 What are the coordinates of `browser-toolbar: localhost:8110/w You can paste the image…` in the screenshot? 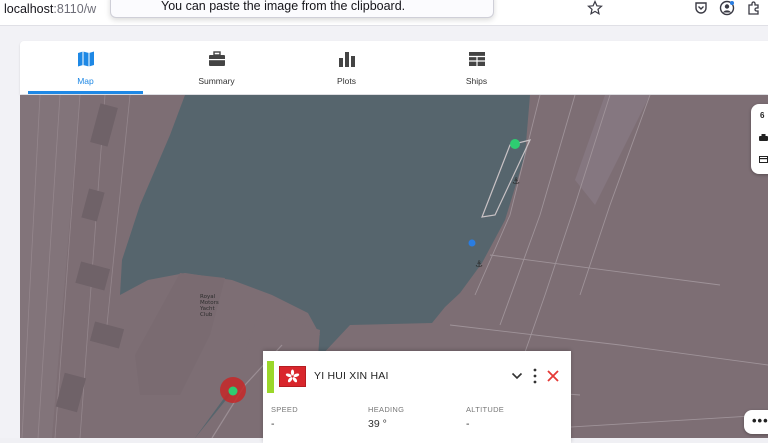 It's located at (384, 13).